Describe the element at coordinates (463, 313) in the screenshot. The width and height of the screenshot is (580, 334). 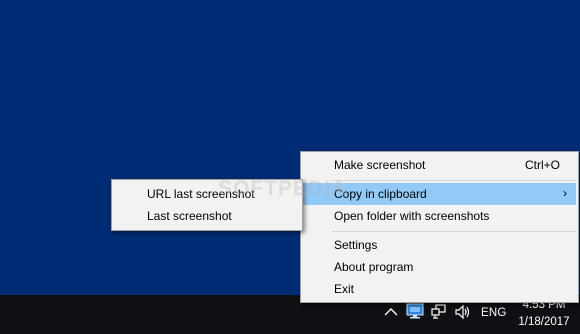
I see `volume-icon` at that location.